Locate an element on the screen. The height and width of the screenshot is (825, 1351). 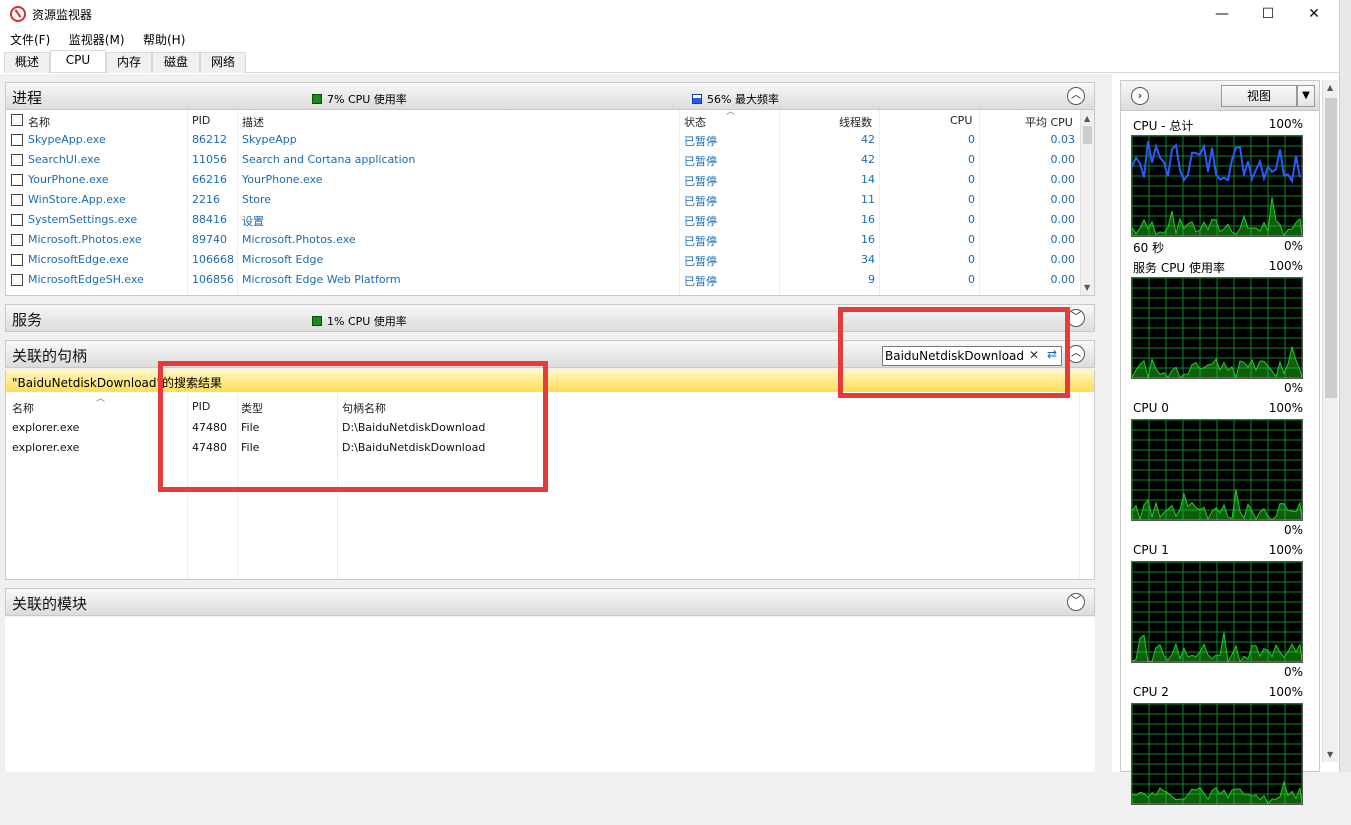
view-dropdown-icon: ▼ is located at coordinates (1306, 96).